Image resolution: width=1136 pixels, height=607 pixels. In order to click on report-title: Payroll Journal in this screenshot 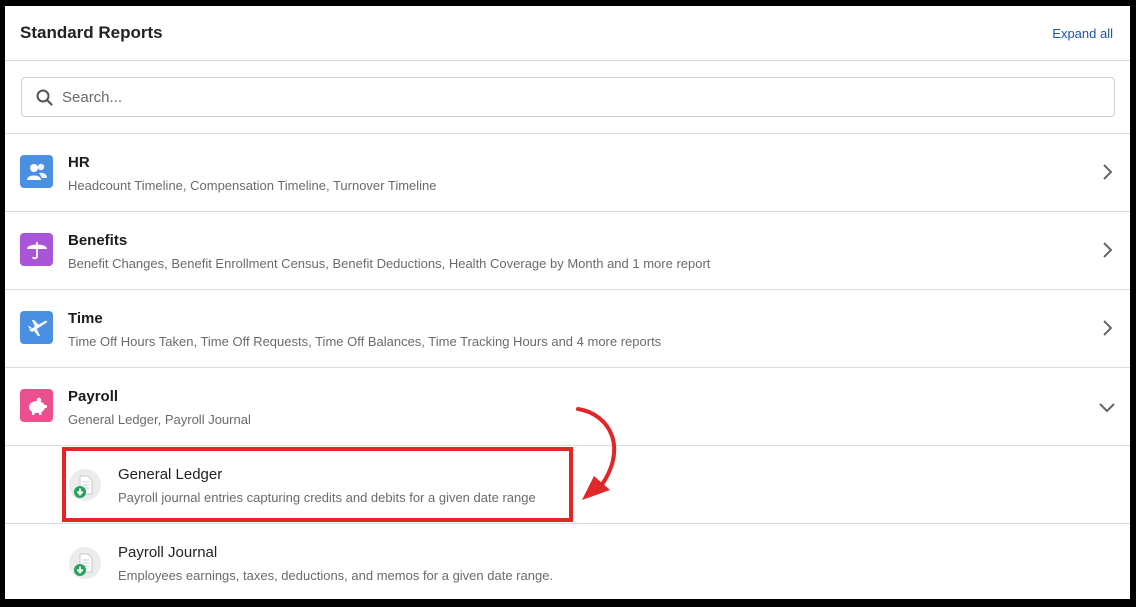, I will do `click(168, 552)`.